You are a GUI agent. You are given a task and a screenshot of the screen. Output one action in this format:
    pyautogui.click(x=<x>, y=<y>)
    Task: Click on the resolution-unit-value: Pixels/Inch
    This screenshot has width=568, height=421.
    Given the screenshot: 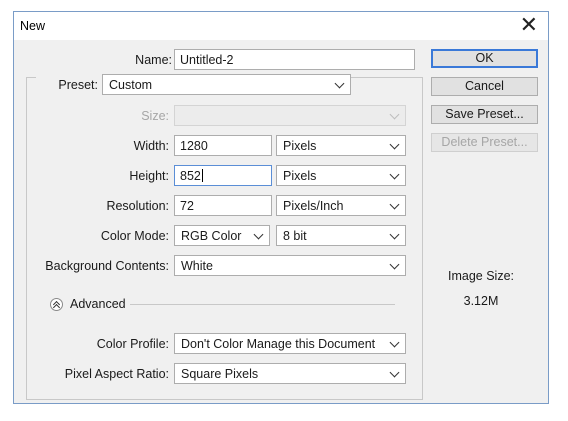 What is the action you would take?
    pyautogui.click(x=313, y=206)
    